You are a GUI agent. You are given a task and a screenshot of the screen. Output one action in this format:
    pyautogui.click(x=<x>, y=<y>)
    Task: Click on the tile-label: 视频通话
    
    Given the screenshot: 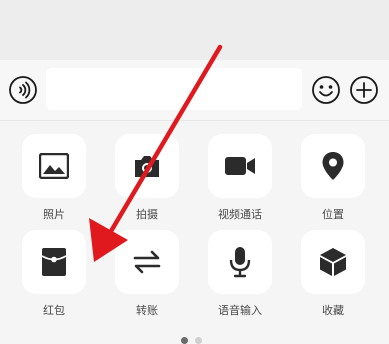 What is the action you would take?
    pyautogui.click(x=240, y=214)
    